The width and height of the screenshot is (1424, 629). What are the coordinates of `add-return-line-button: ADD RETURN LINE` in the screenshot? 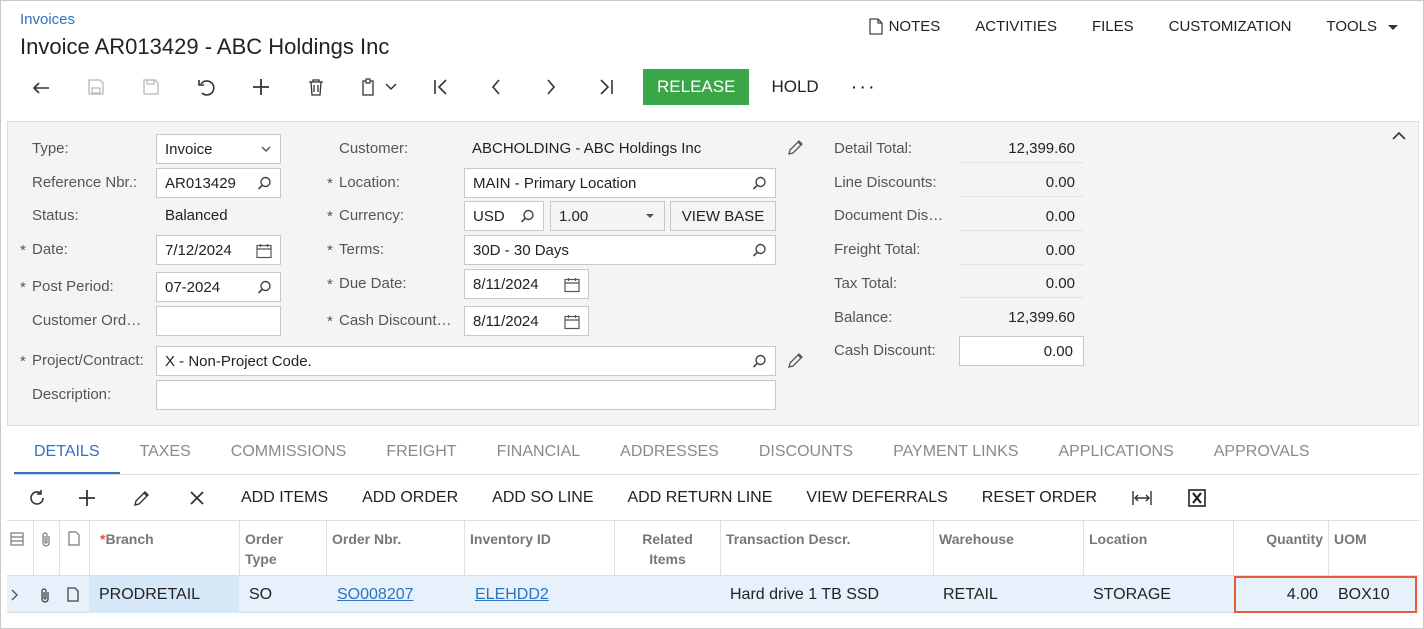 It's located at (700, 498).